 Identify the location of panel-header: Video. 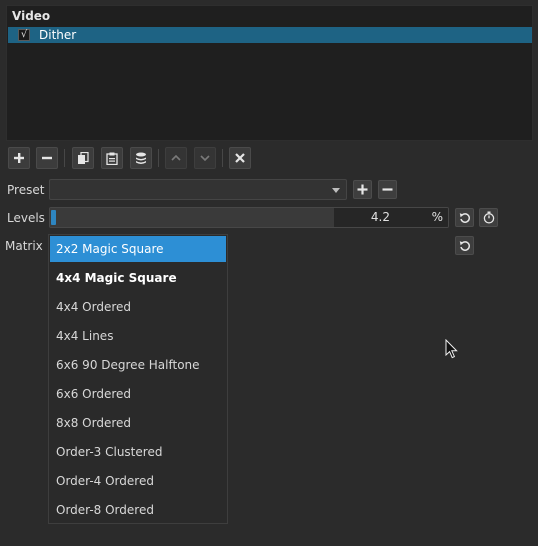
(31, 16).